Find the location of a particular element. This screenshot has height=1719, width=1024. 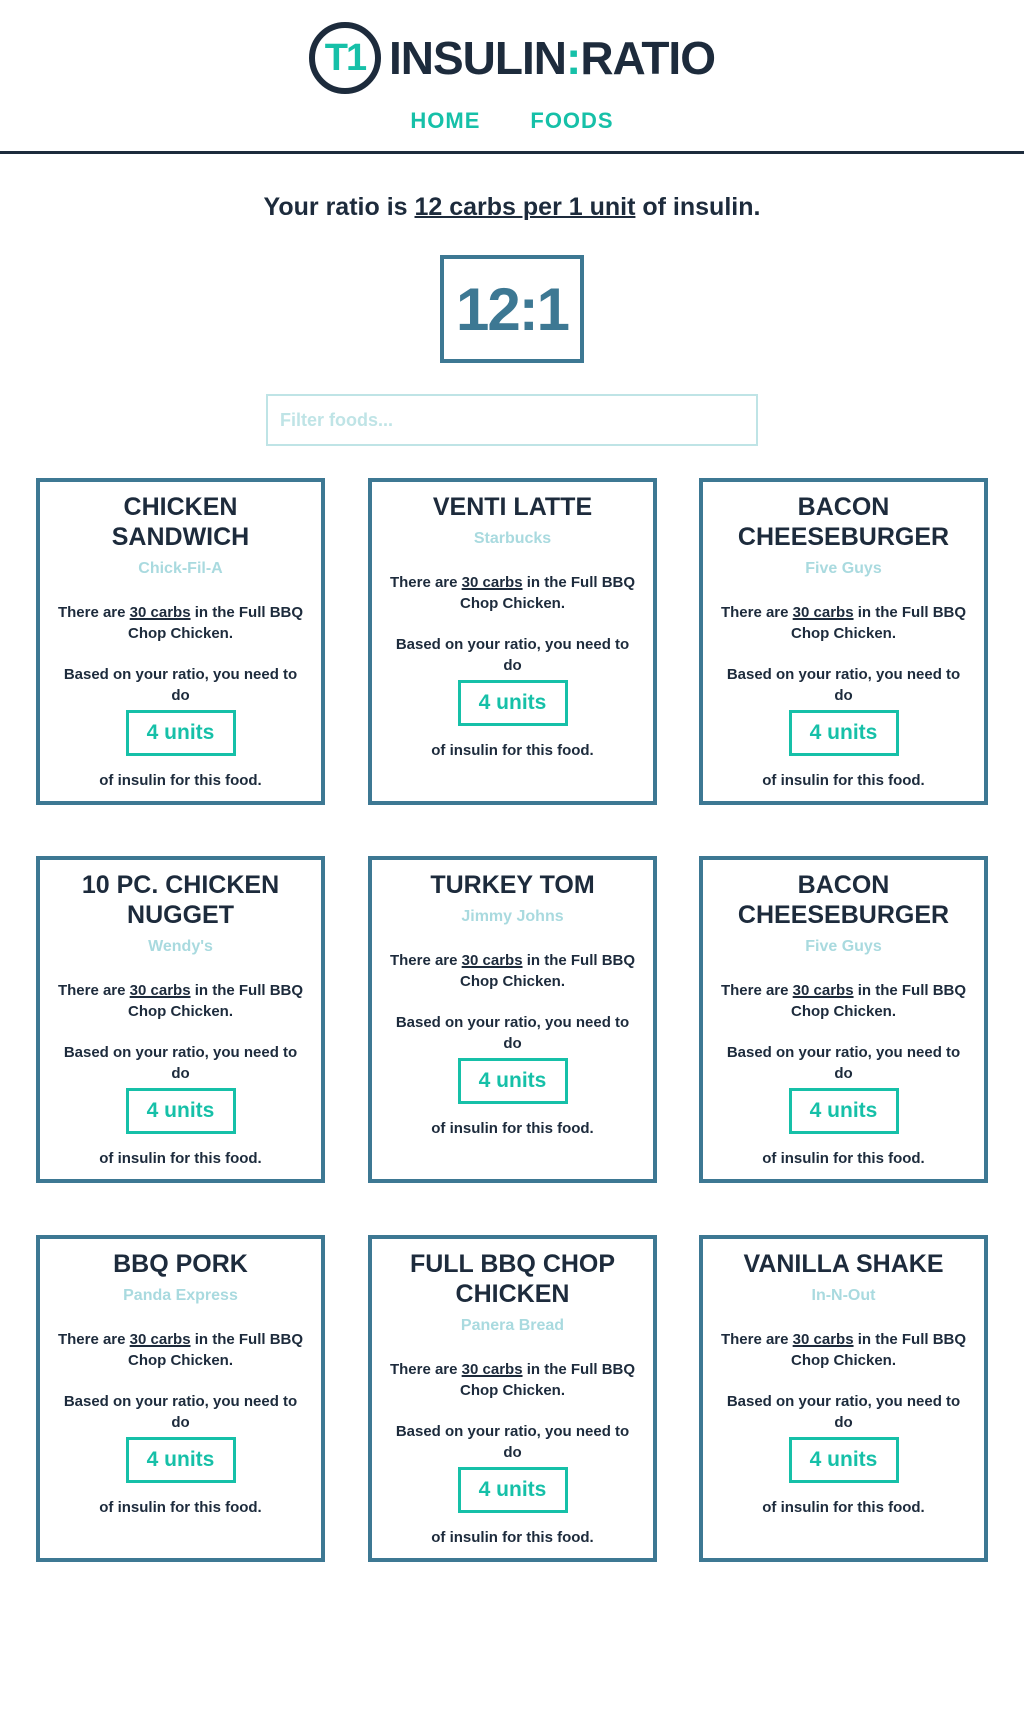

food-title: 10 PC. CHICKEN NUGGET is located at coordinates (180, 900).